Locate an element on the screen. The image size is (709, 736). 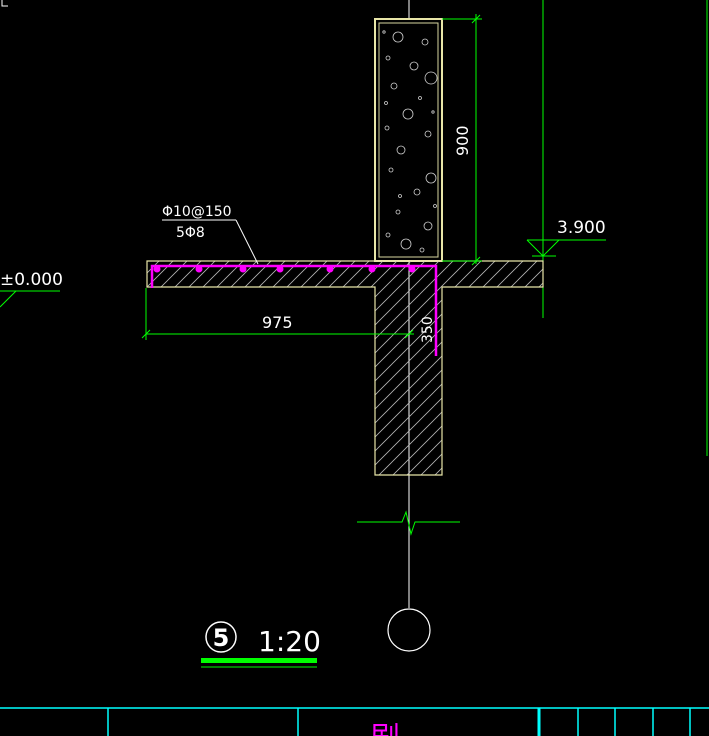
dim-beam-text: 350 is located at coordinates (428, 329).